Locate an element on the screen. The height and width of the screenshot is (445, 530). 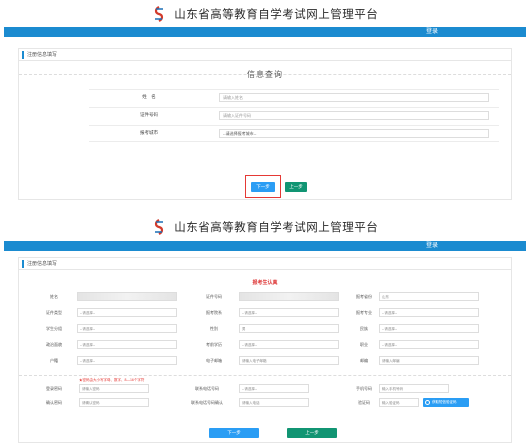
phone-confirm-label: 联系电话号码确认 is located at coordinates (207, 402).